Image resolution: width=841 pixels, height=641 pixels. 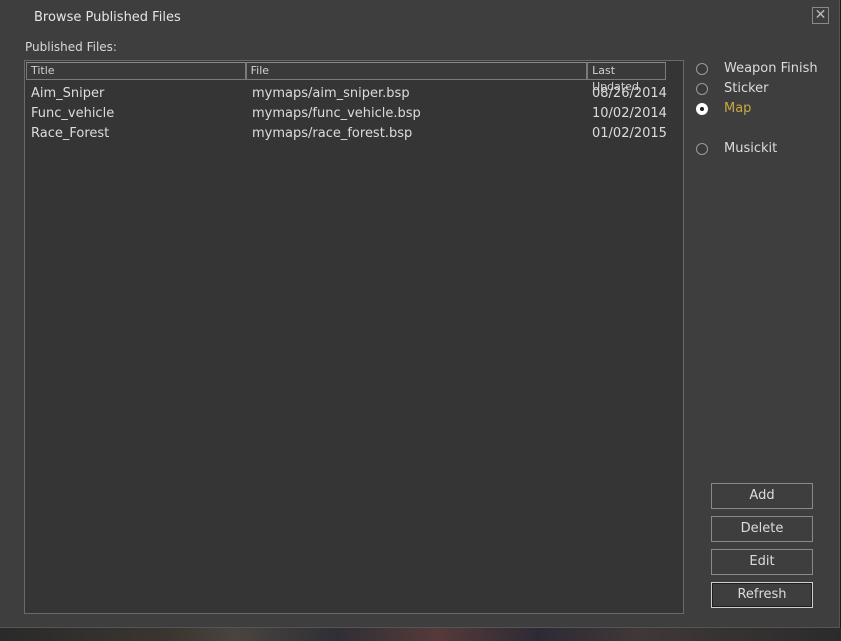 I want to click on row-title: Race_Forest, so click(x=70, y=133).